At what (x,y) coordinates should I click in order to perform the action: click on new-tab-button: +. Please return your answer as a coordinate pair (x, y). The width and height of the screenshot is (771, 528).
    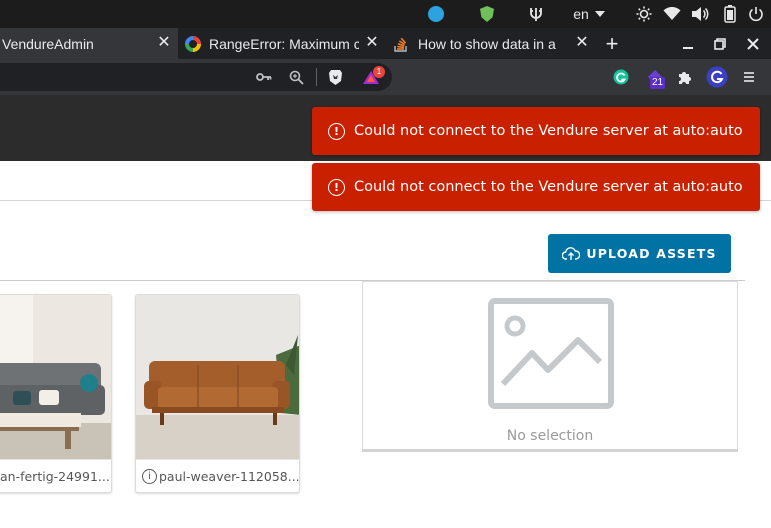
    Looking at the image, I should click on (612, 43).